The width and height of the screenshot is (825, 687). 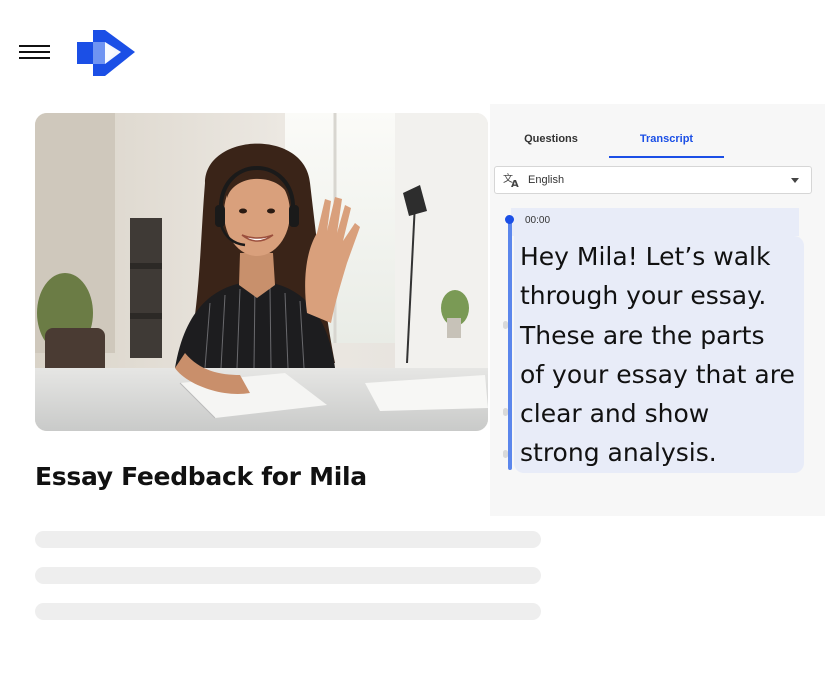 I want to click on transcript-timestamp: 00:00, so click(x=537, y=220).